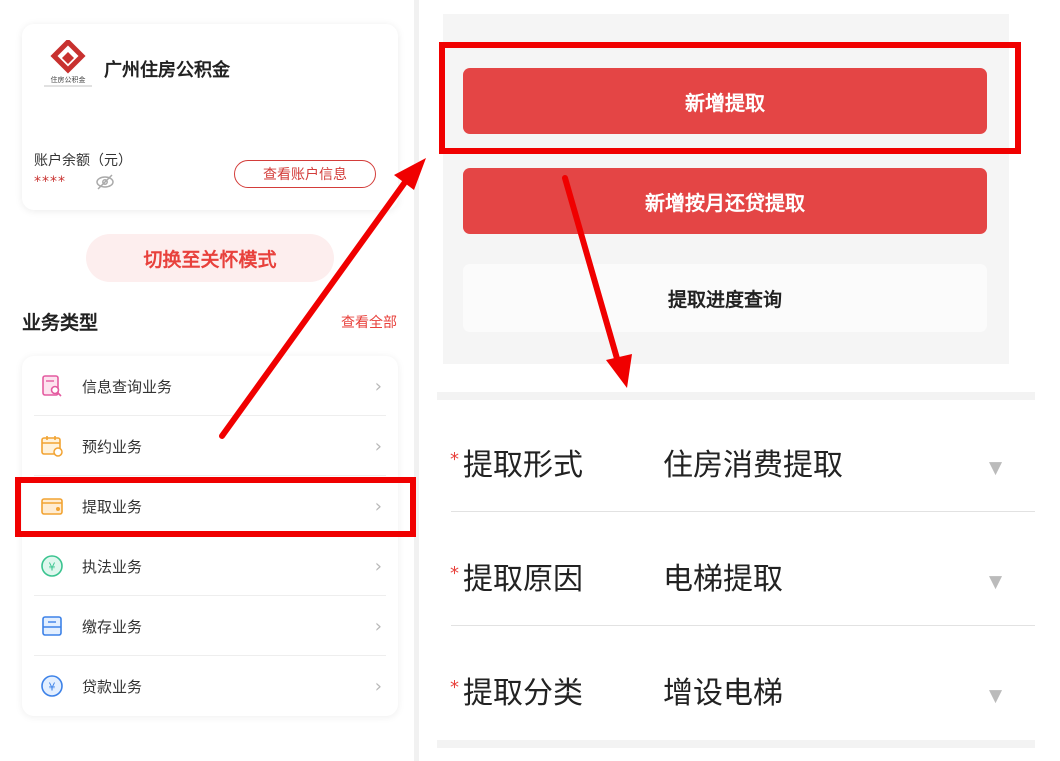 This screenshot has width=1060, height=761. I want to click on arrow-line-to-new-withdraw, so click(315, 307).